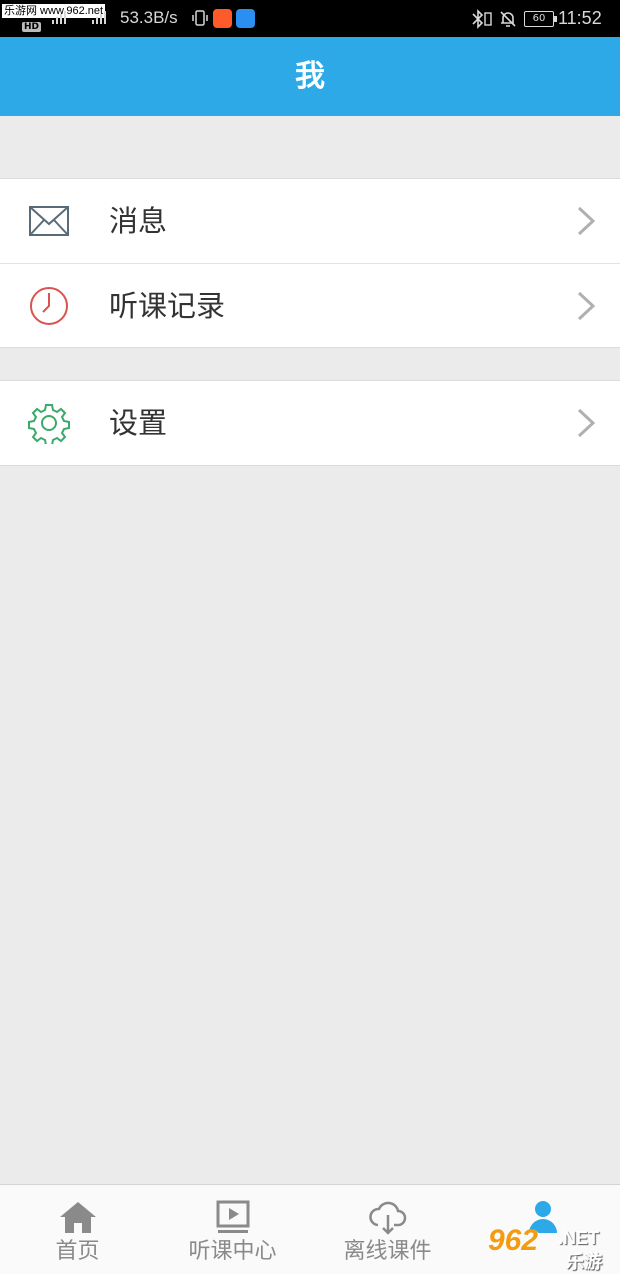 This screenshot has height=1274, width=620. Describe the element at coordinates (138, 423) in the screenshot. I see `menu-item-label: 设置` at that location.